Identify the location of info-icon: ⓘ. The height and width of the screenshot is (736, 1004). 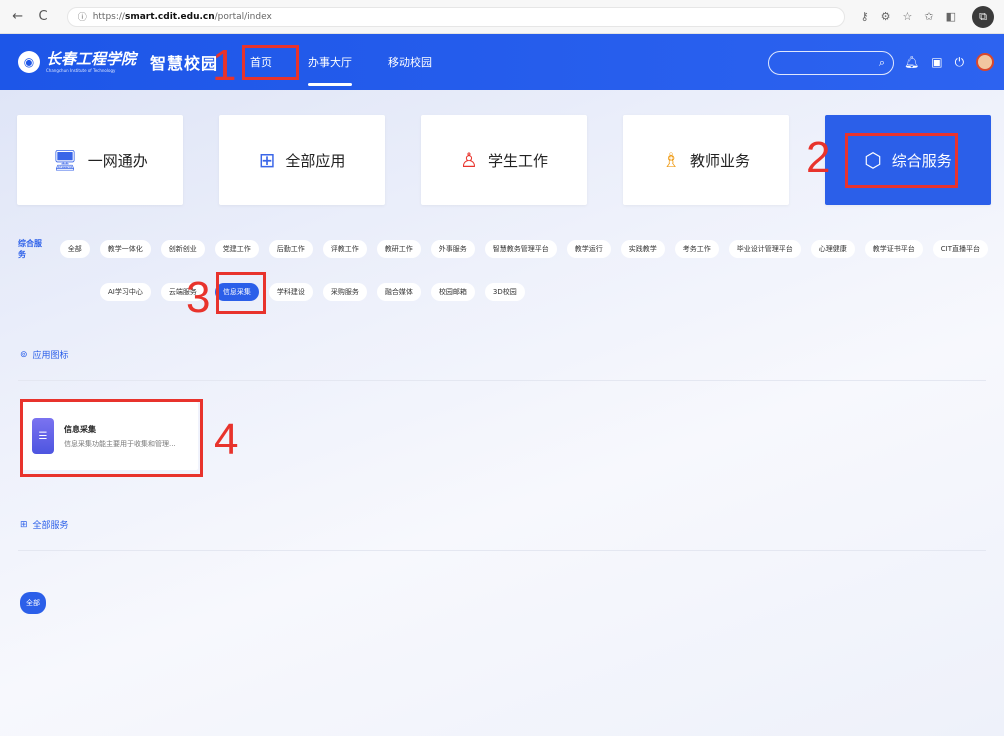
(82, 18).